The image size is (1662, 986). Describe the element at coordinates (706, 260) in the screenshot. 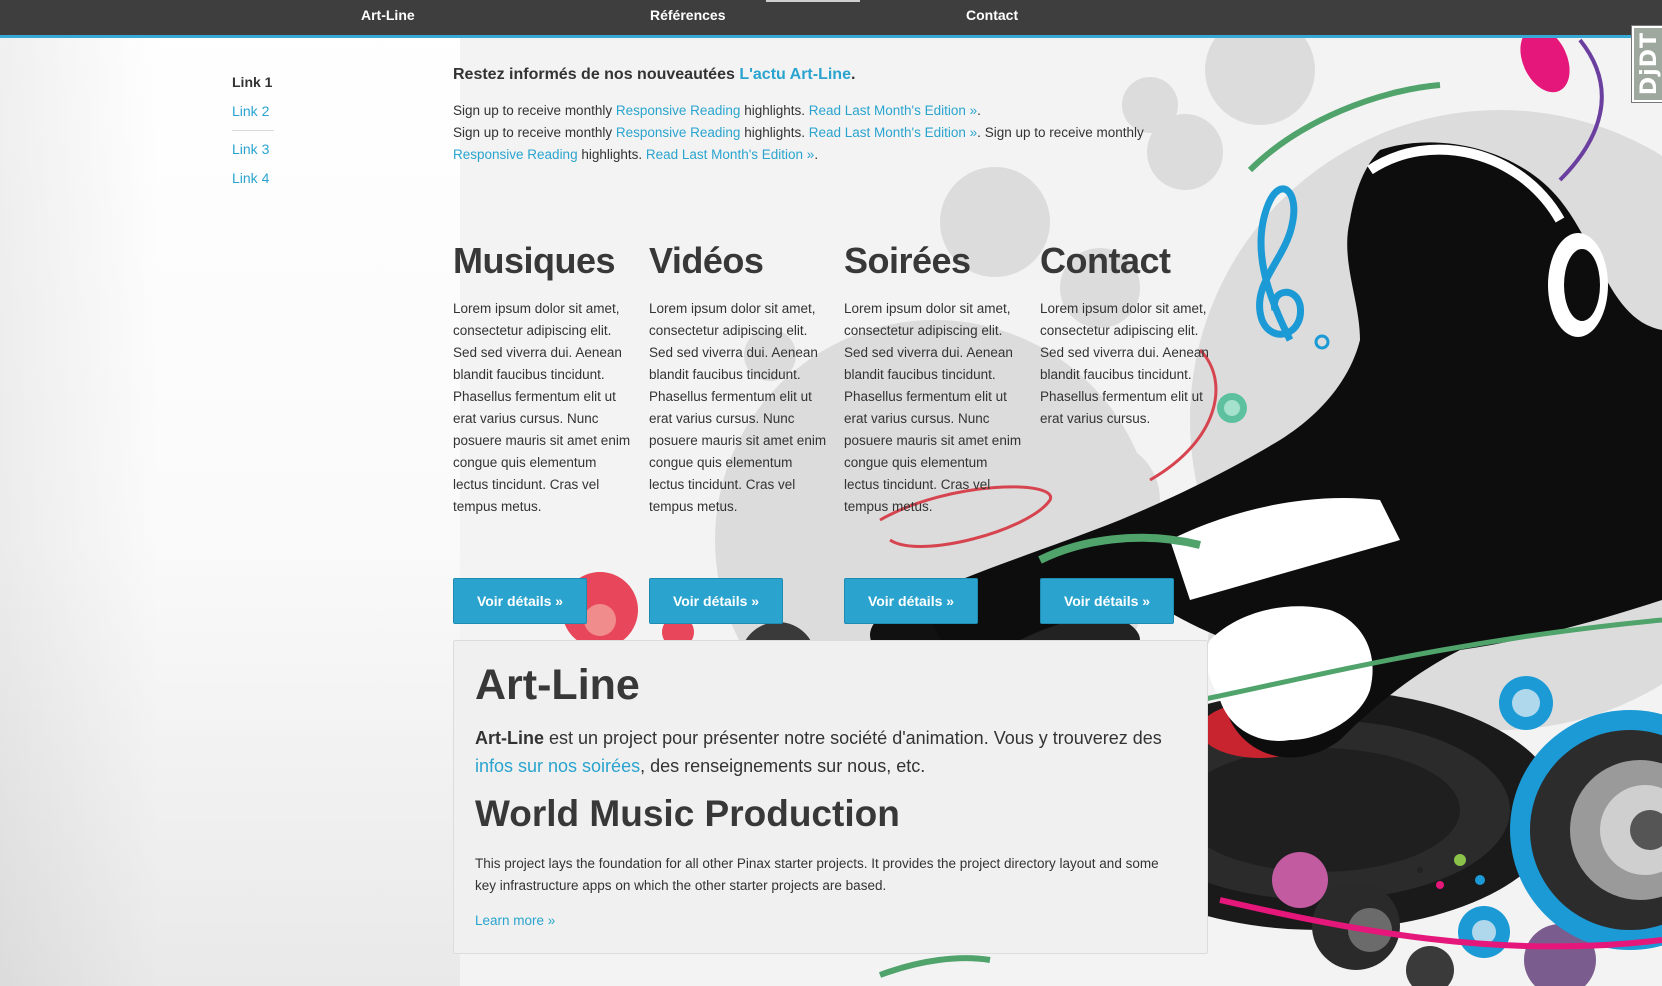

I see `column-title: Vidéos` at that location.